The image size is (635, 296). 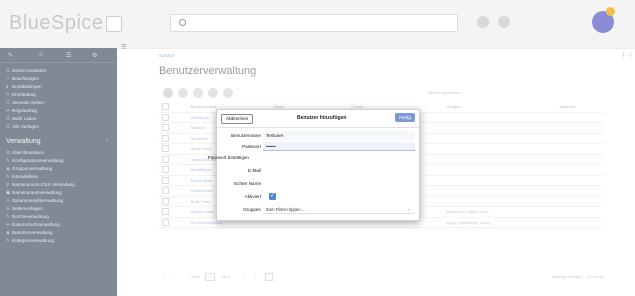 I want to click on email-row: E-Mail, so click(x=318, y=171).